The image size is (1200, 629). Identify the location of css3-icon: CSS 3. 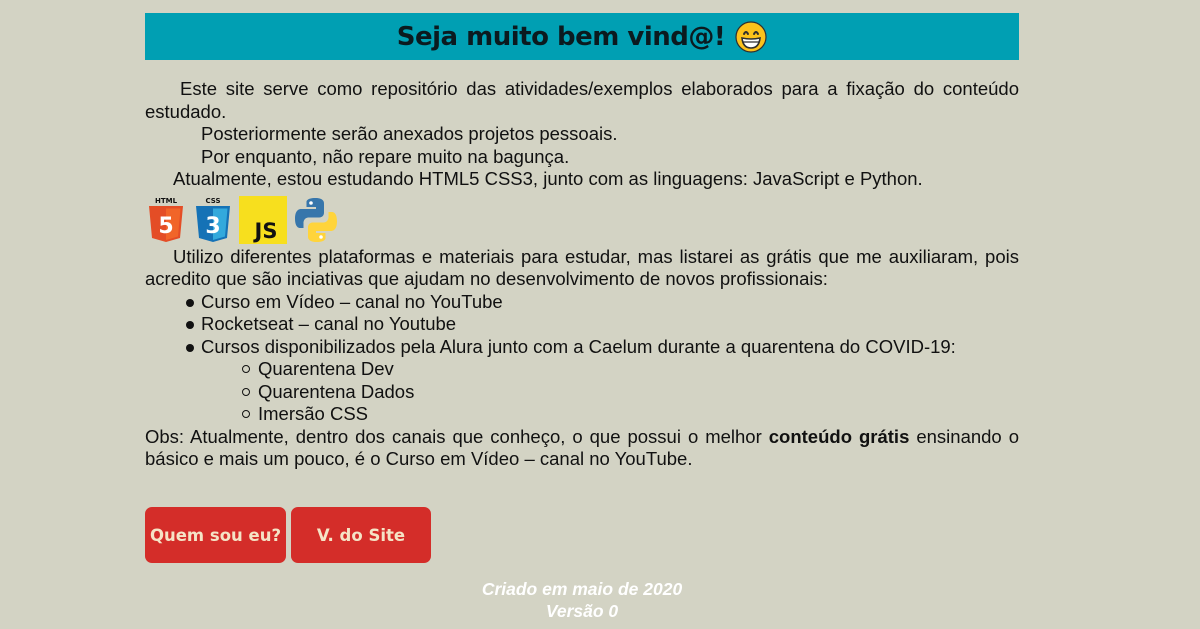
(213, 219).